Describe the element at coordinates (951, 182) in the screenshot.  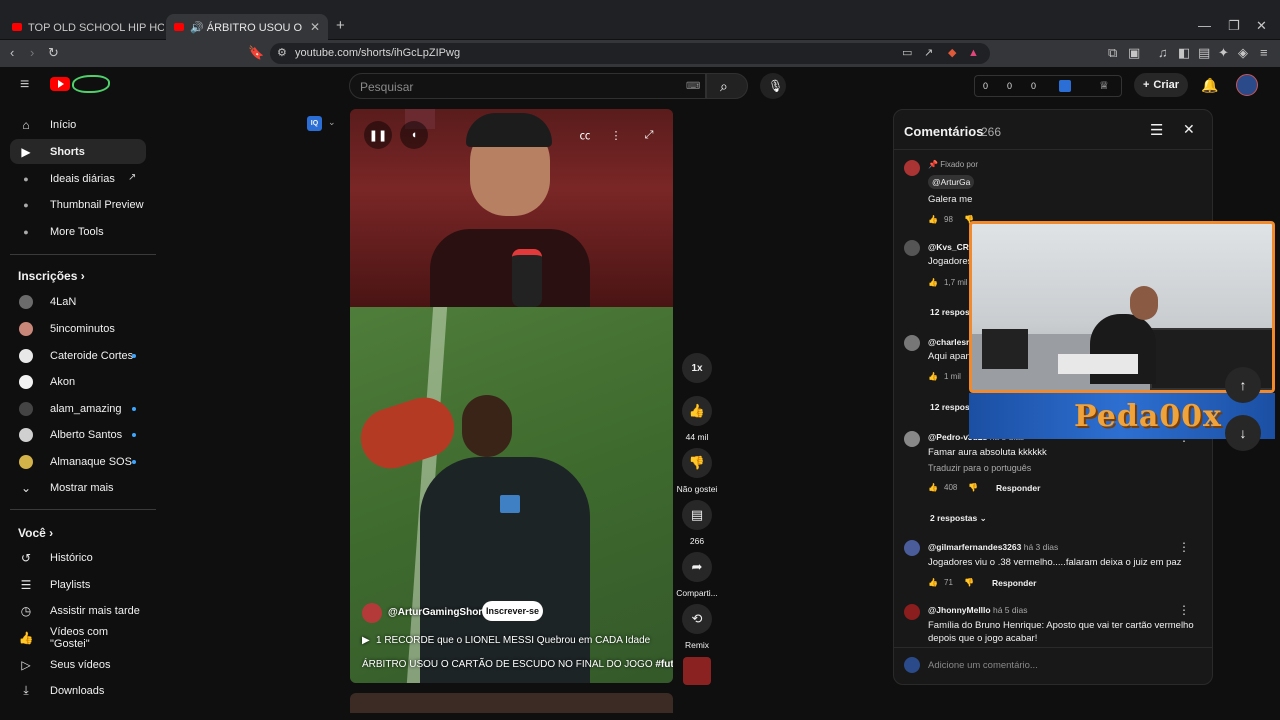
I see `comment-author: @ArturGa` at that location.